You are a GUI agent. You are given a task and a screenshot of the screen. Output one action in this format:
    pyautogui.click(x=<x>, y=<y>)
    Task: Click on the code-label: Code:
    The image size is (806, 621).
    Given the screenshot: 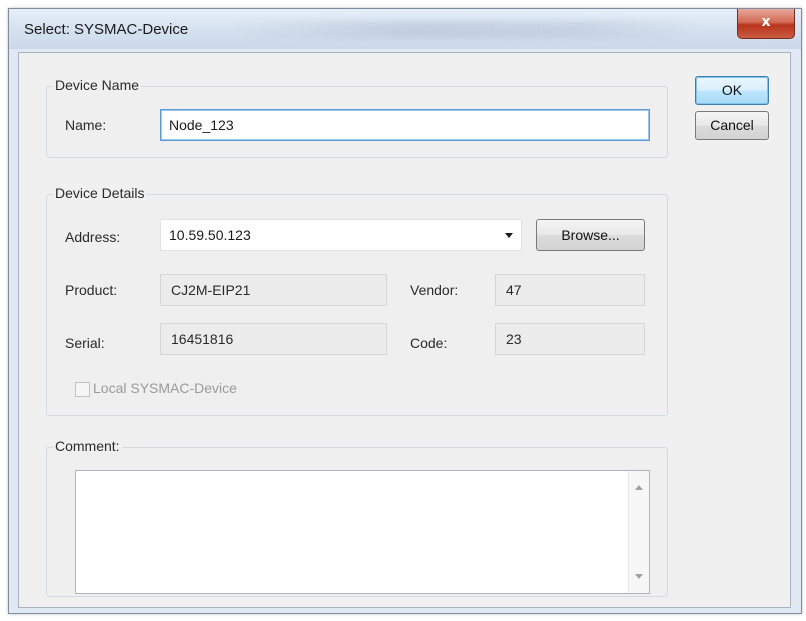 What is the action you would take?
    pyautogui.click(x=429, y=343)
    